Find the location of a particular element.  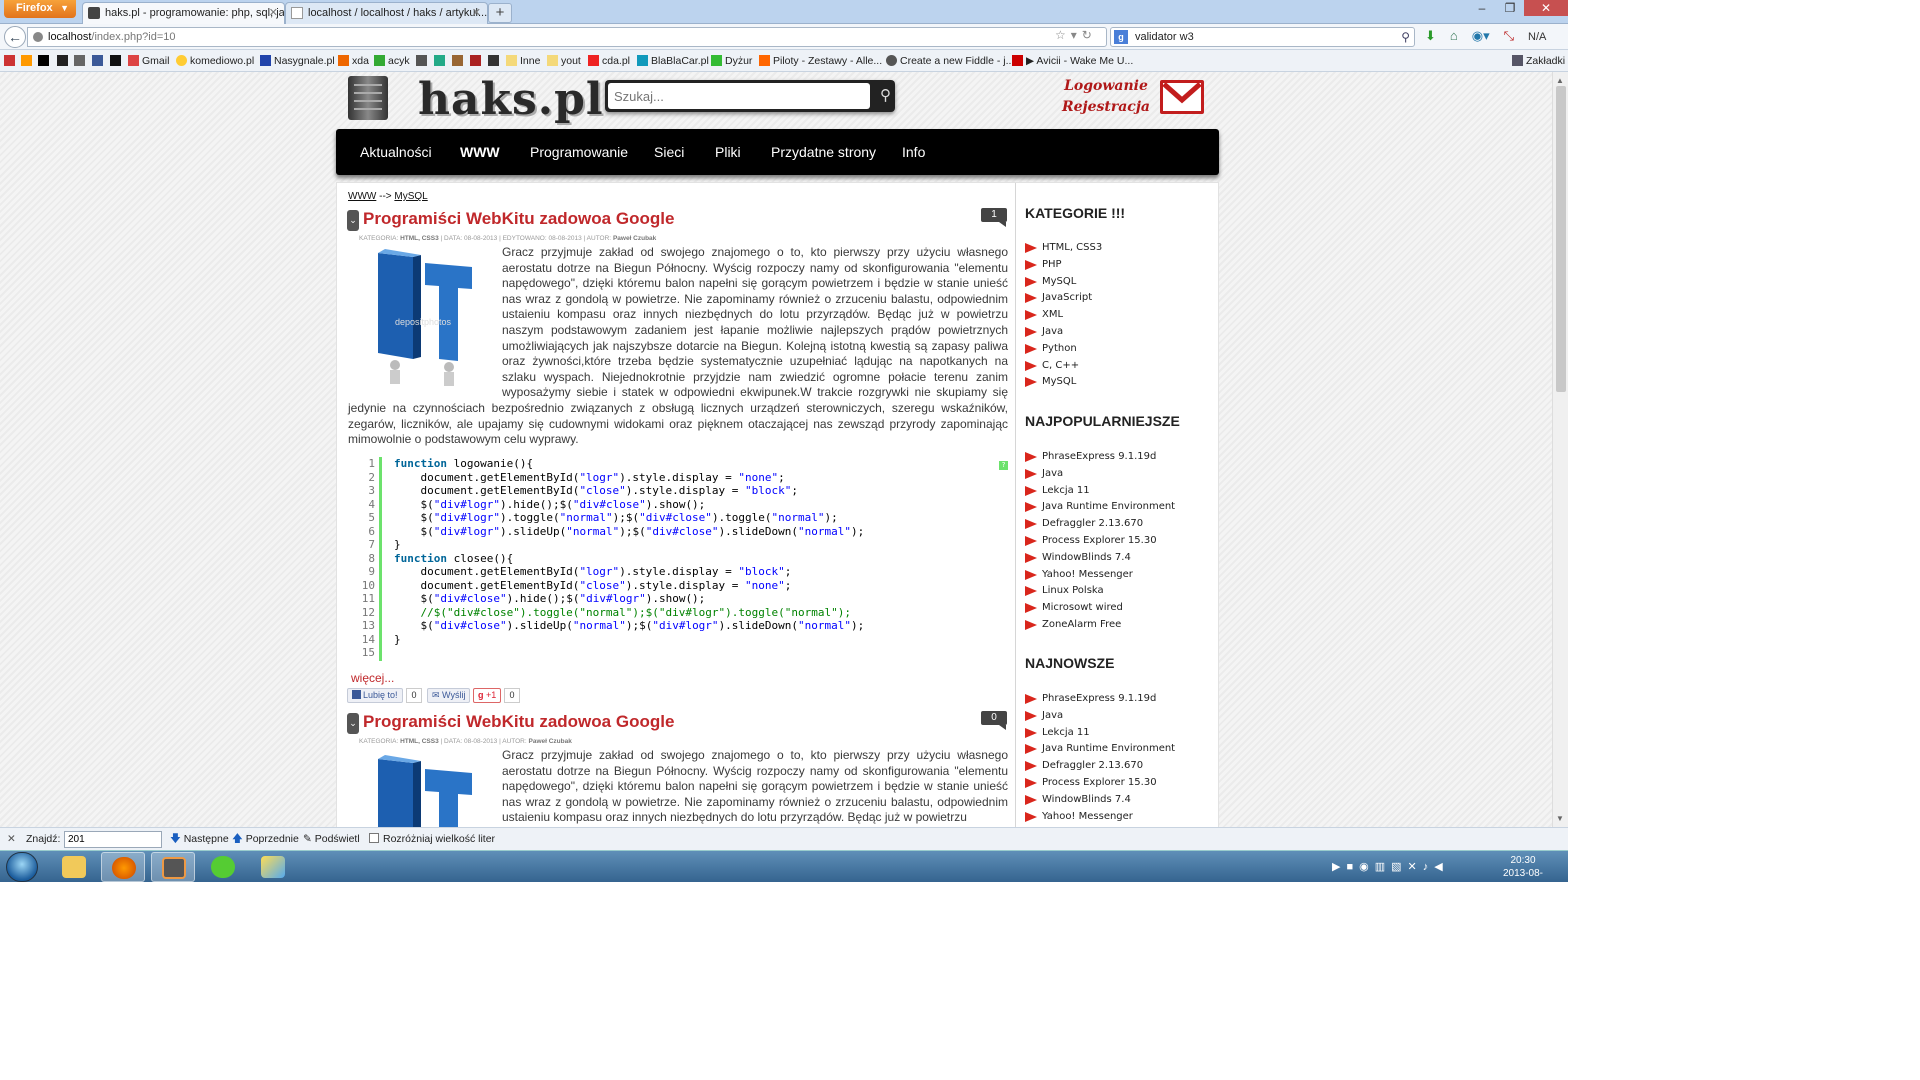

popular-link: PhraseExpress 9.1.19d is located at coordinates (1120, 457).